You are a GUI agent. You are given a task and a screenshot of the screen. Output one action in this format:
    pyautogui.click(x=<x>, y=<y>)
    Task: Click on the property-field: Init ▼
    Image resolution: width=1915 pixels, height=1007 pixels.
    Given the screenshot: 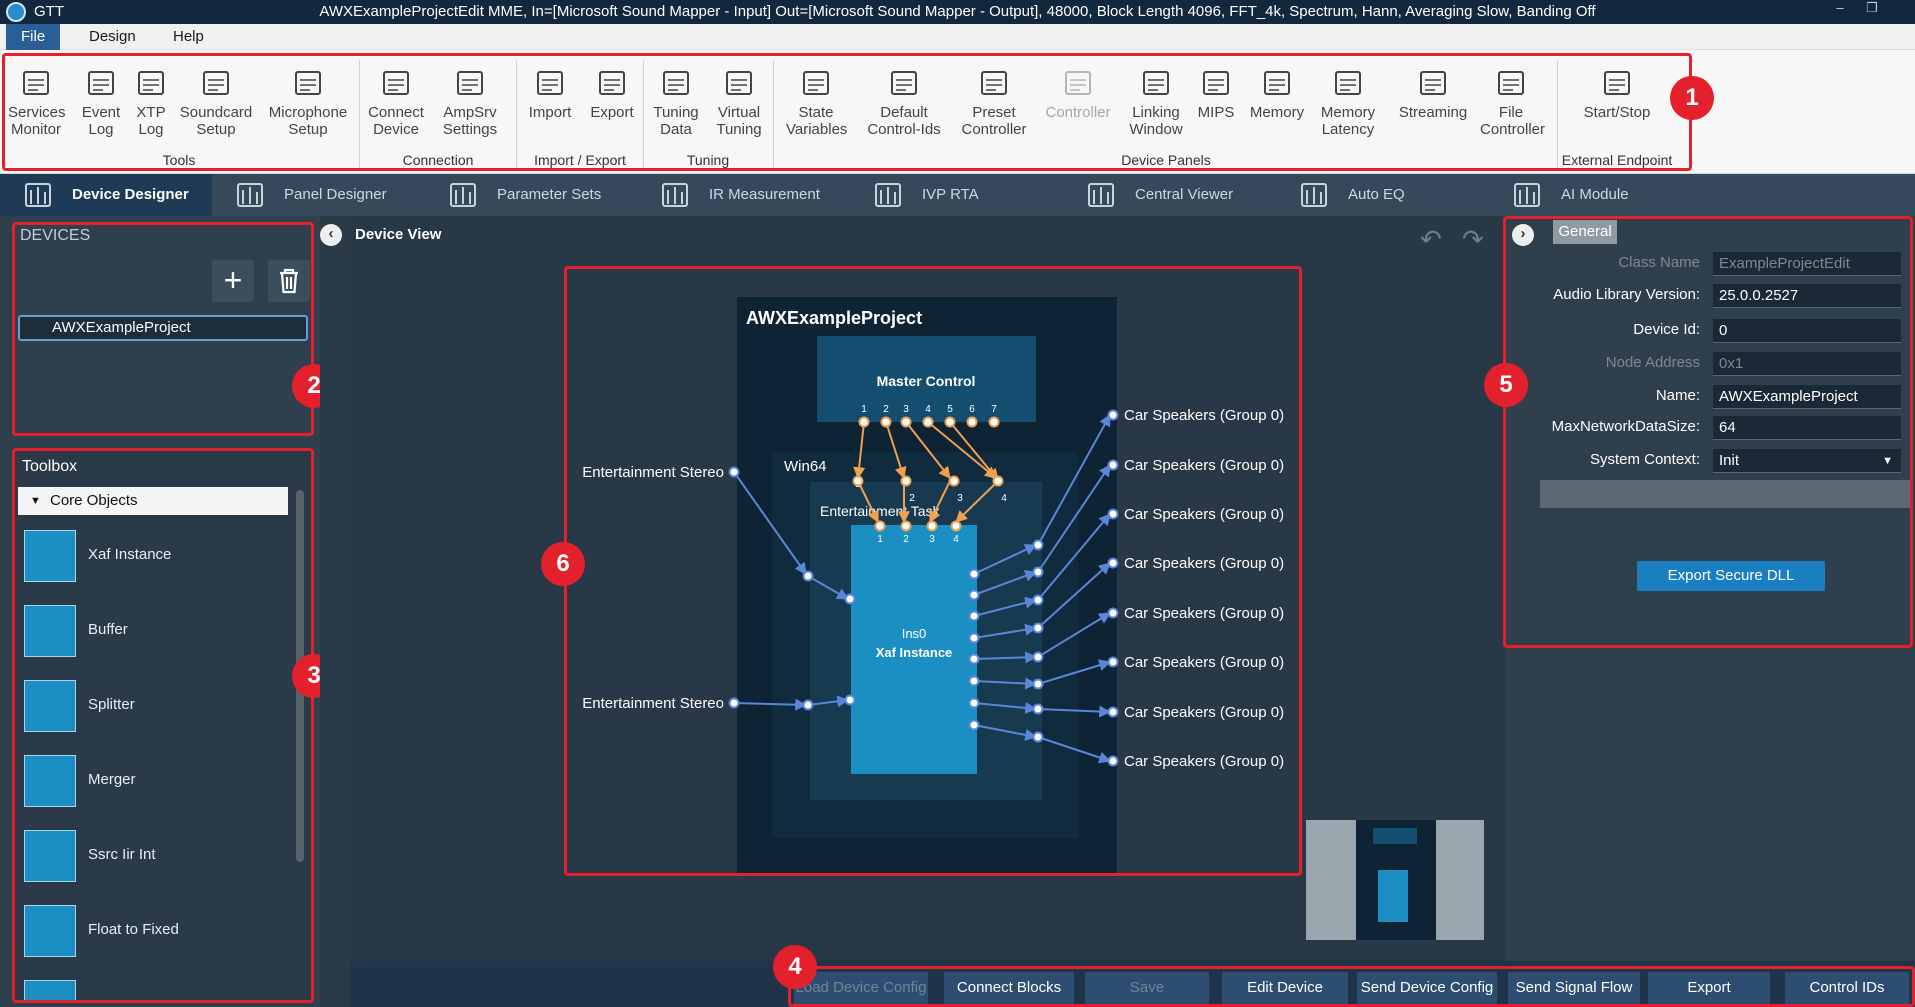 What is the action you would take?
    pyautogui.click(x=1807, y=461)
    